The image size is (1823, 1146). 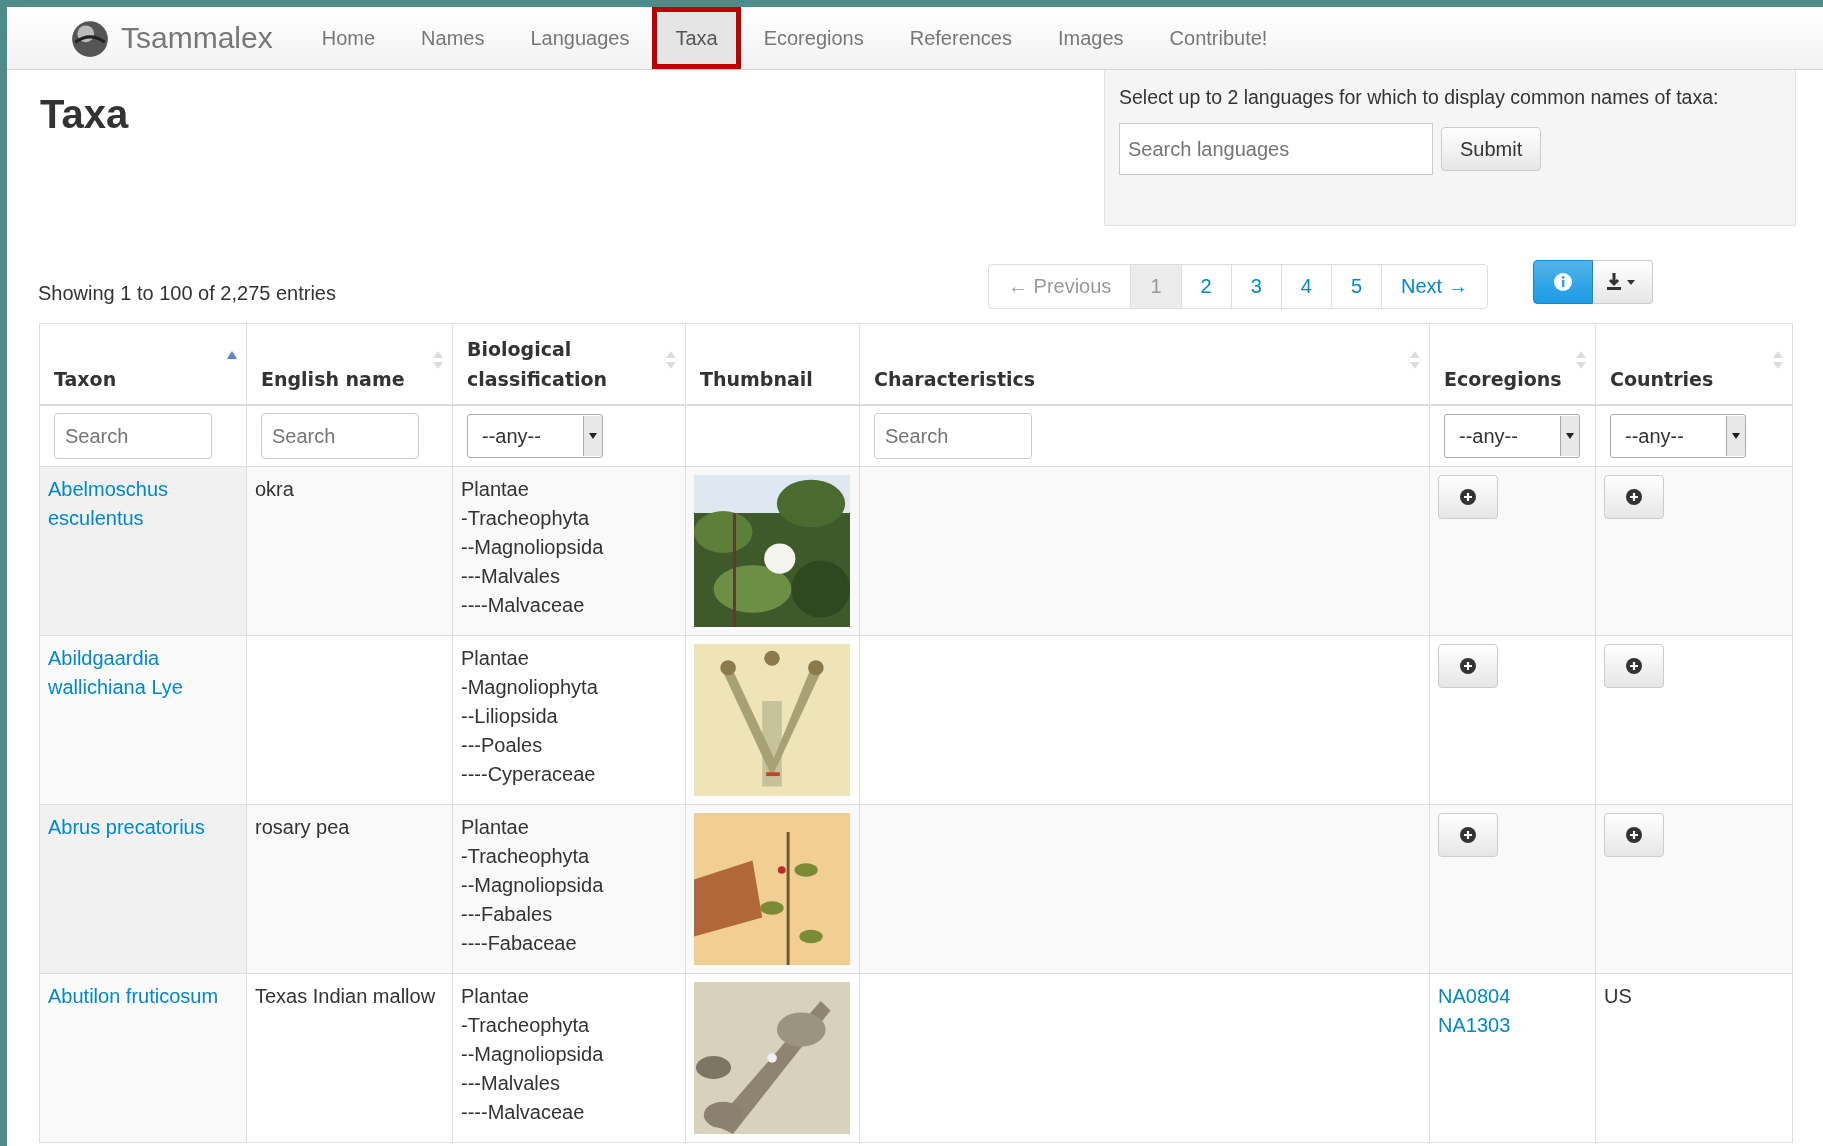 What do you see at coordinates (1419, 97) in the screenshot?
I see `panel-instruction: Select up to 2 languages for which to display common names of taxa:` at bounding box center [1419, 97].